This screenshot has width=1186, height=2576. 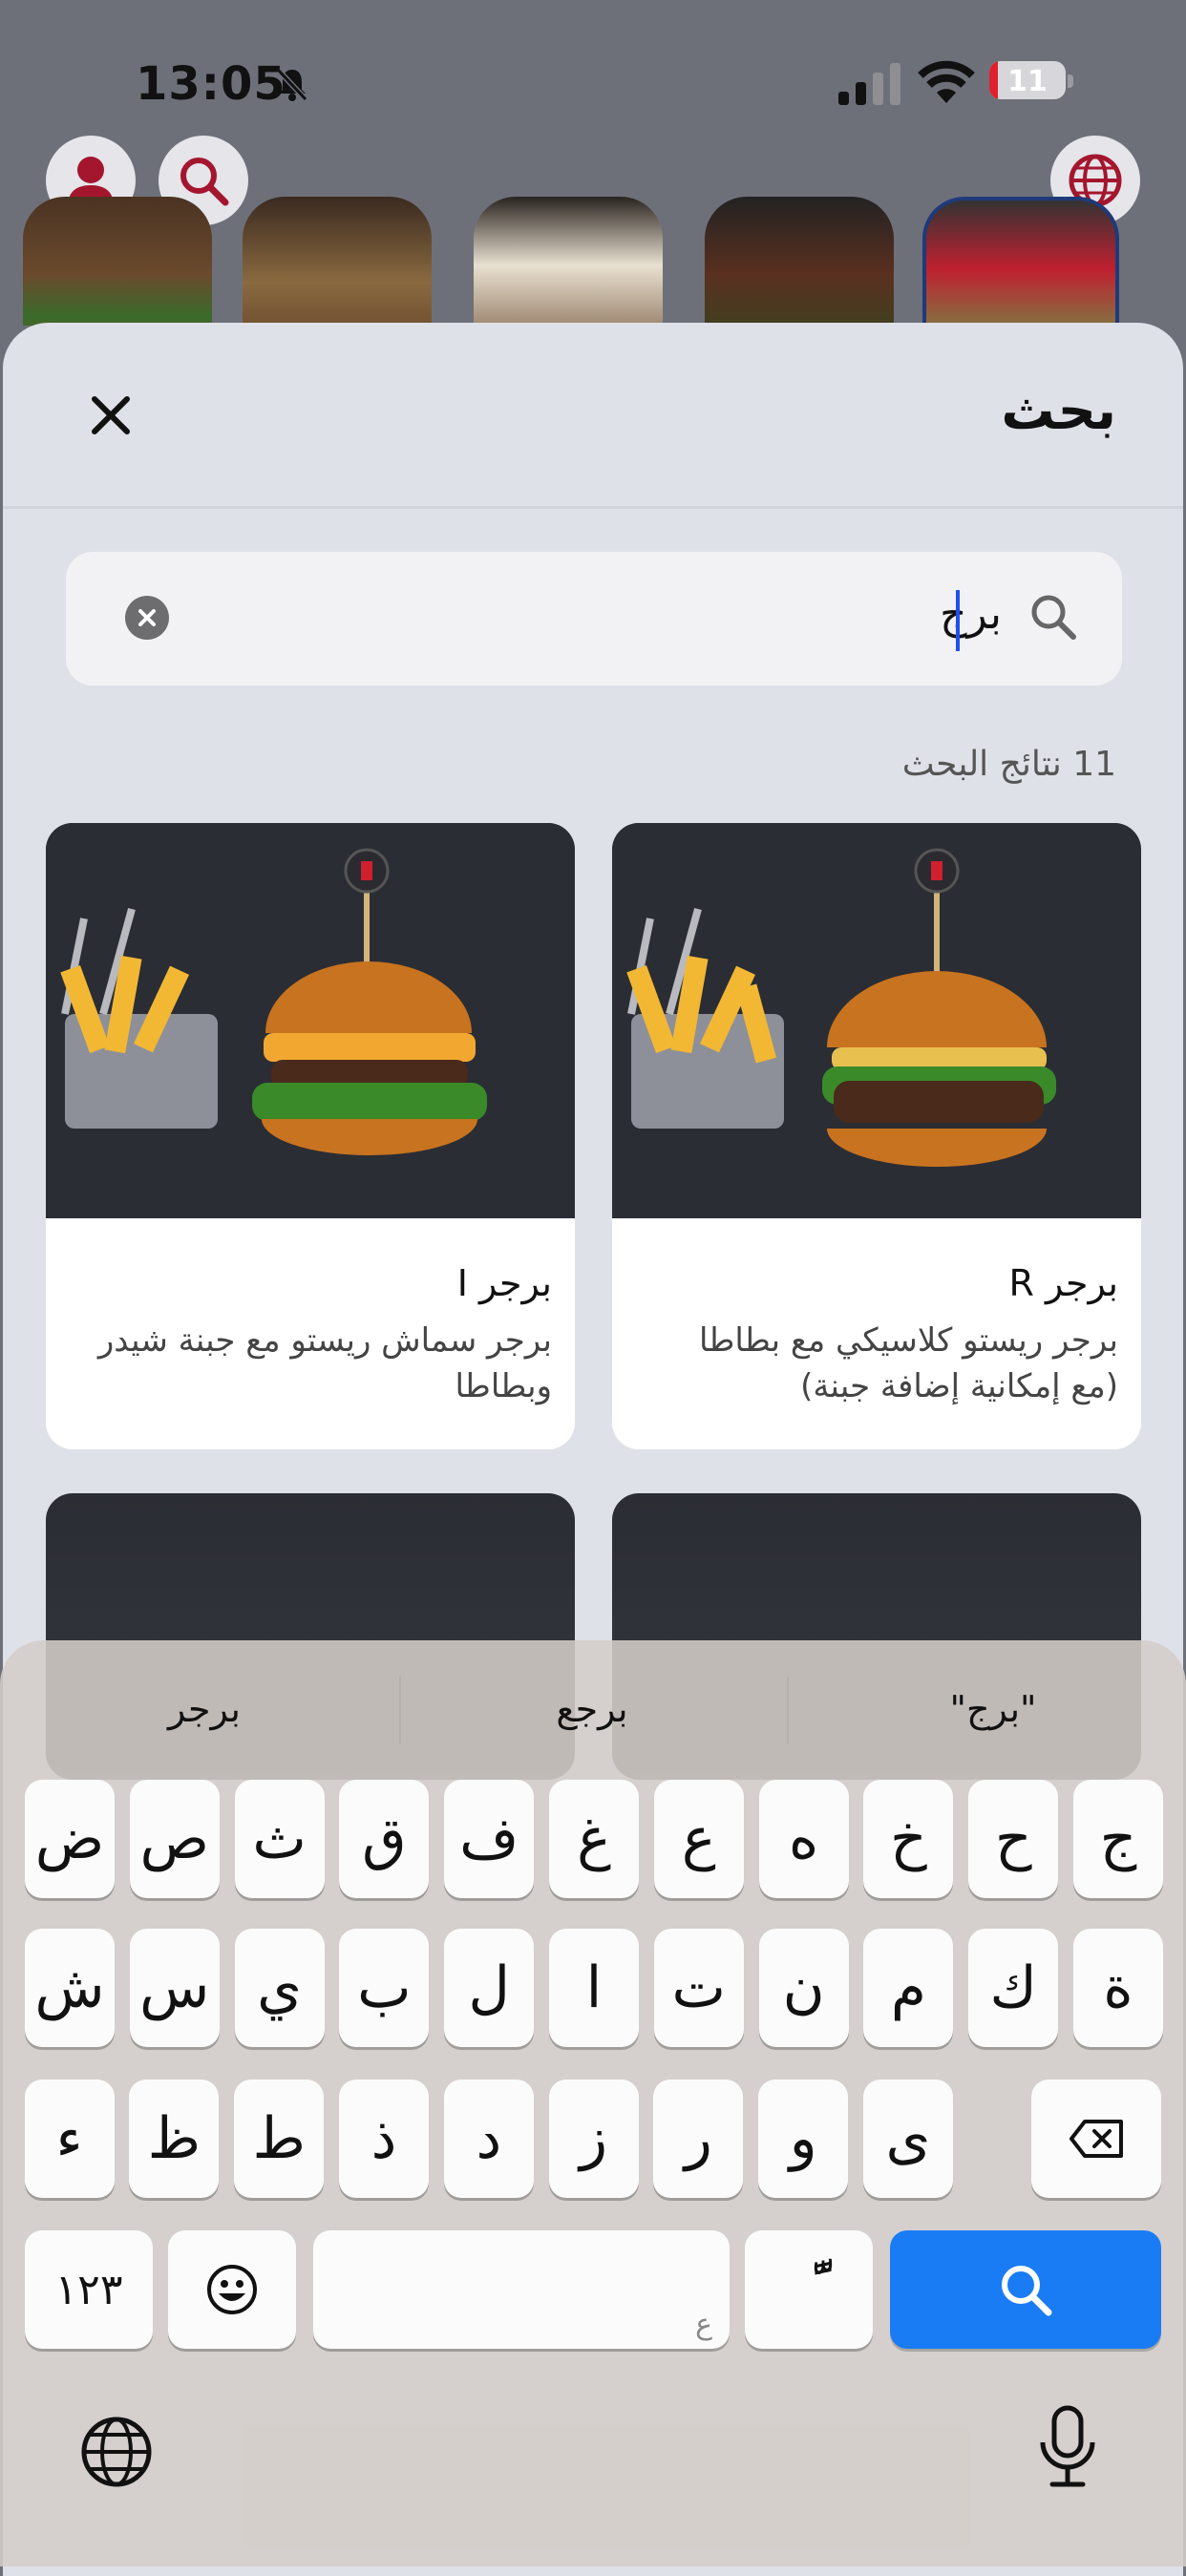 I want to click on key: ت, so click(x=699, y=1988).